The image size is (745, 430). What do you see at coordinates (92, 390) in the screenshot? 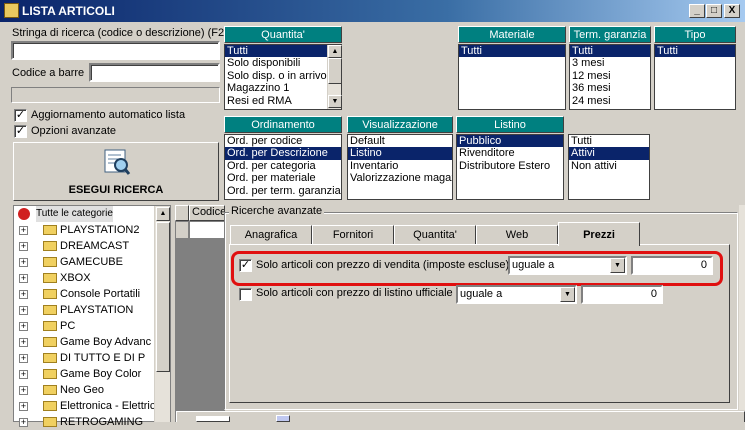
I see `tree-item: + Neo Geo` at bounding box center [92, 390].